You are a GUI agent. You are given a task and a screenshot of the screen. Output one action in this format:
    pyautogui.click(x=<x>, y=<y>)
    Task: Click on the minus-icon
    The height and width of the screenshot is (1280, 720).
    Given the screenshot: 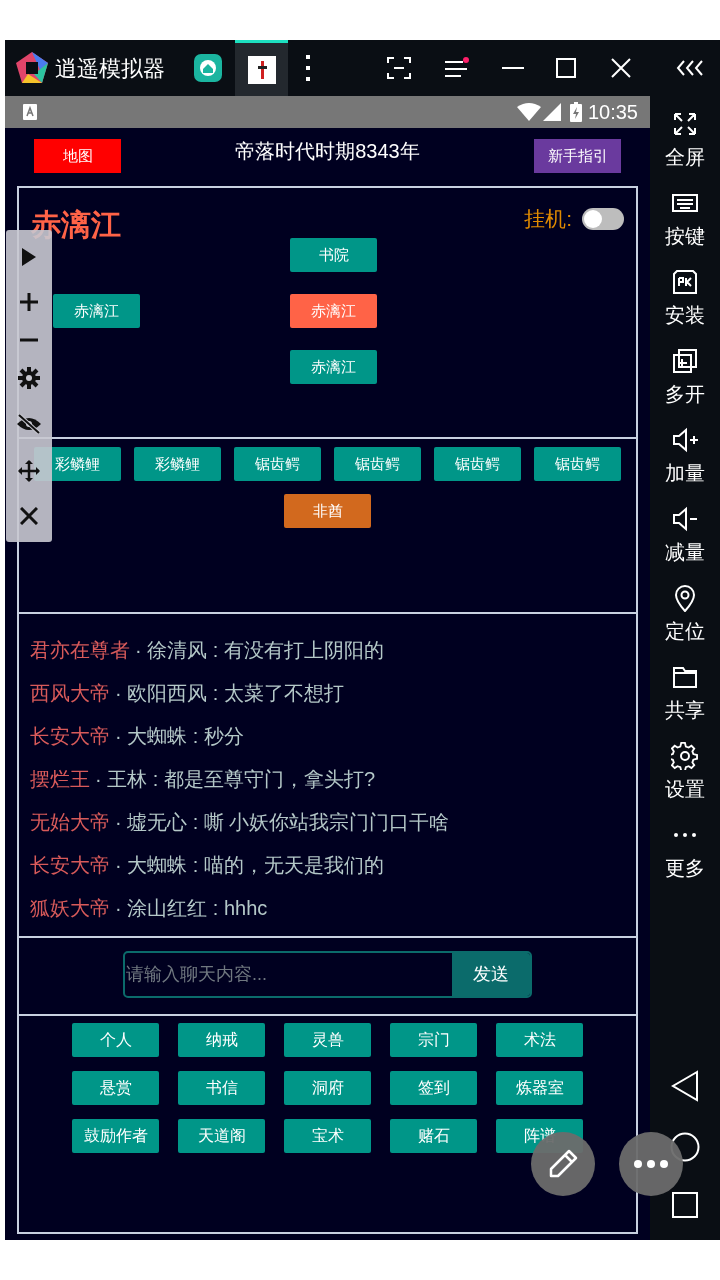 What is the action you would take?
    pyautogui.click(x=29, y=339)
    